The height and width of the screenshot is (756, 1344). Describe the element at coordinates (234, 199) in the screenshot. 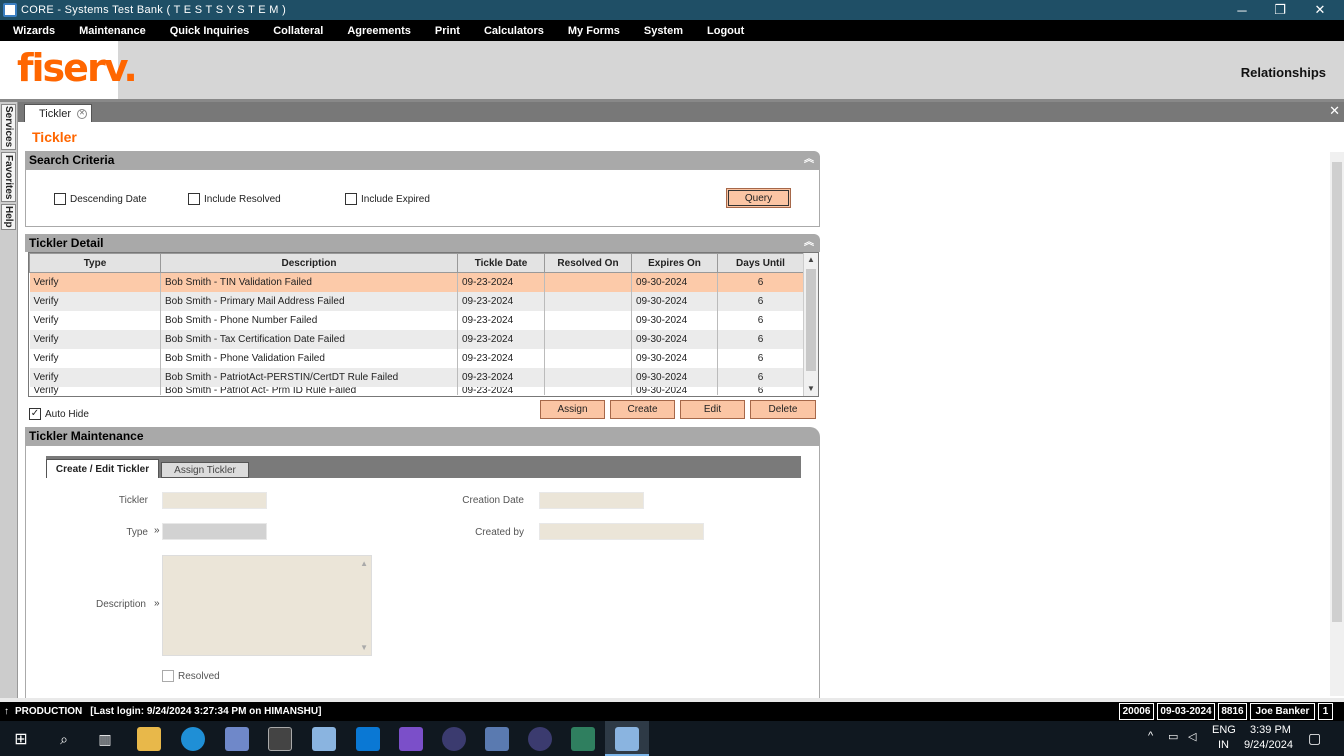

I see `include-resolved-checkbox: Include Resolved` at that location.